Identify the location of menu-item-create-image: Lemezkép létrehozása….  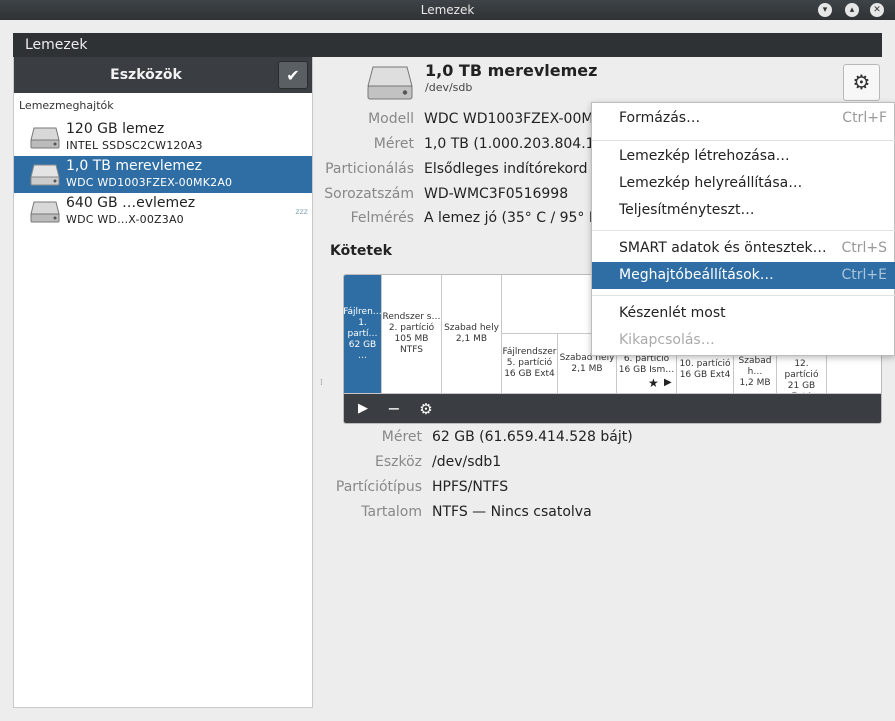
(743, 156).